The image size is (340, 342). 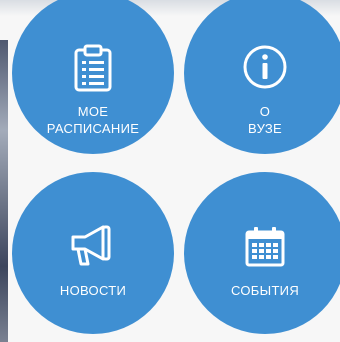 What do you see at coordinates (93, 68) in the screenshot?
I see `clipboard-list-icon` at bounding box center [93, 68].